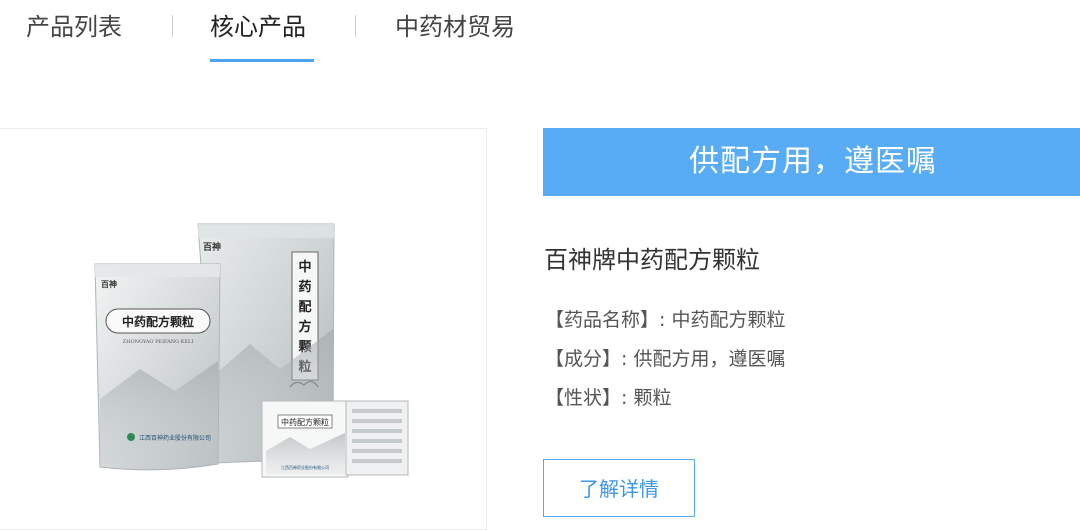 The height and width of the screenshot is (530, 1080). I want to click on detail-ingredients: 【成分】: 供配方用，遵医嘱, so click(665, 359).